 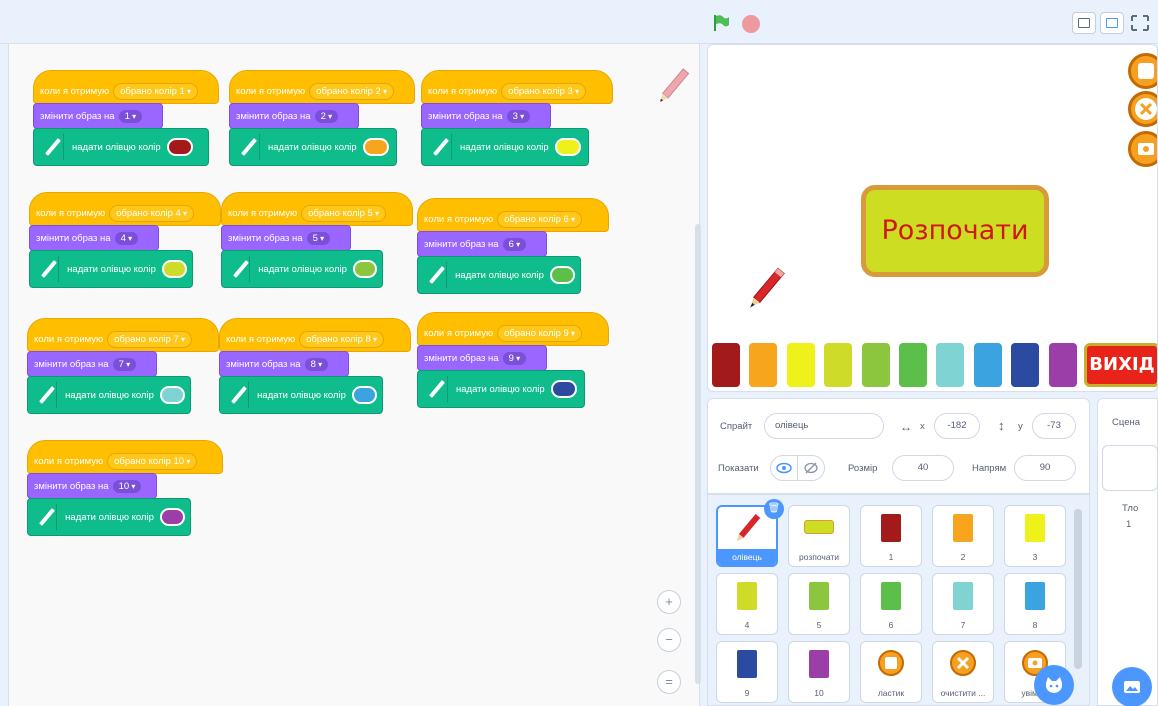 I want to click on switch-costume-block: змінити образ на 2, so click(x=294, y=116).